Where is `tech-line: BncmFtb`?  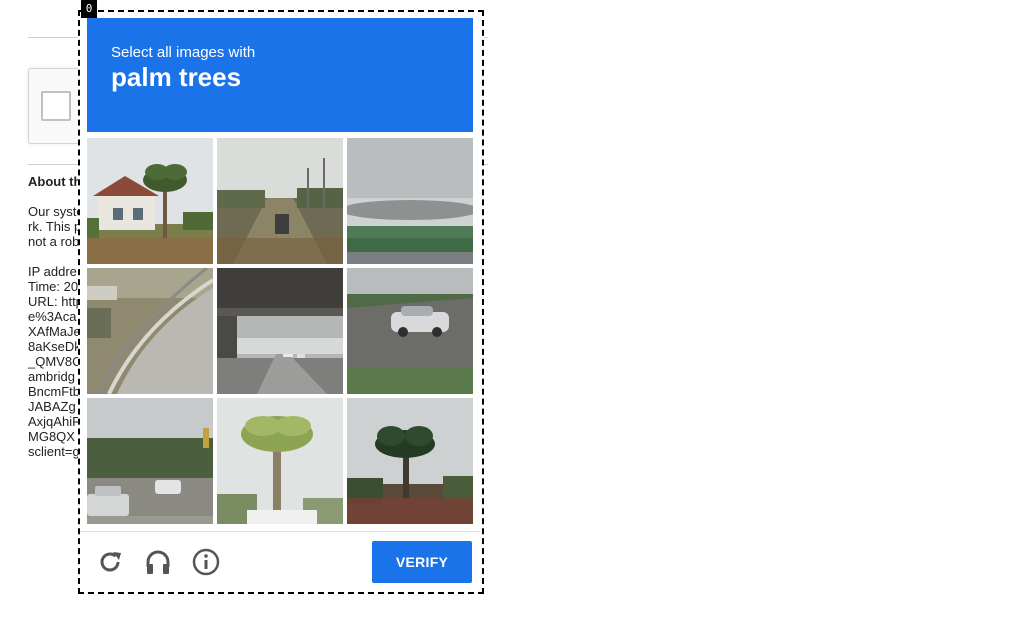 tech-line: BncmFtb is located at coordinates (55, 391).